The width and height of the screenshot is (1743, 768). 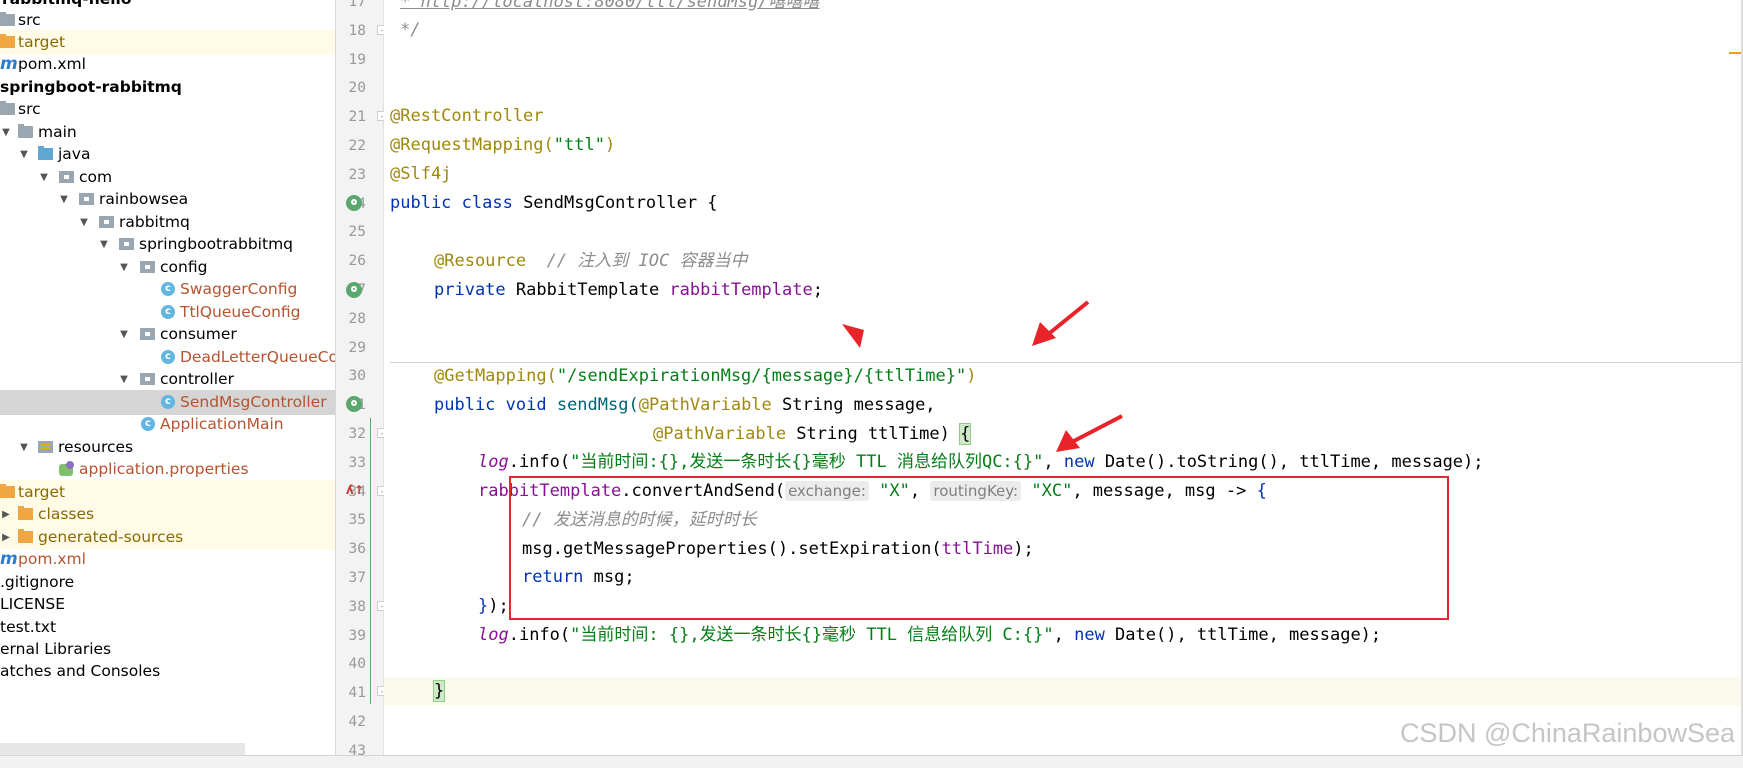 I want to click on line-number: 41, so click(x=357, y=693).